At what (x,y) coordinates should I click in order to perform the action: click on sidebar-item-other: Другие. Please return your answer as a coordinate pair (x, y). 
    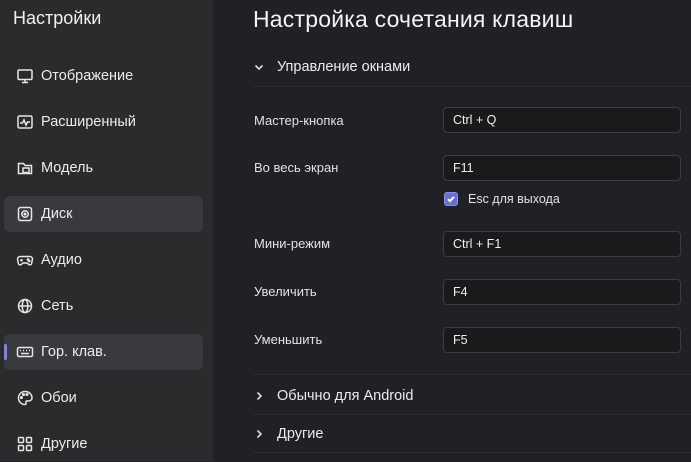
    Looking at the image, I should click on (103, 444).